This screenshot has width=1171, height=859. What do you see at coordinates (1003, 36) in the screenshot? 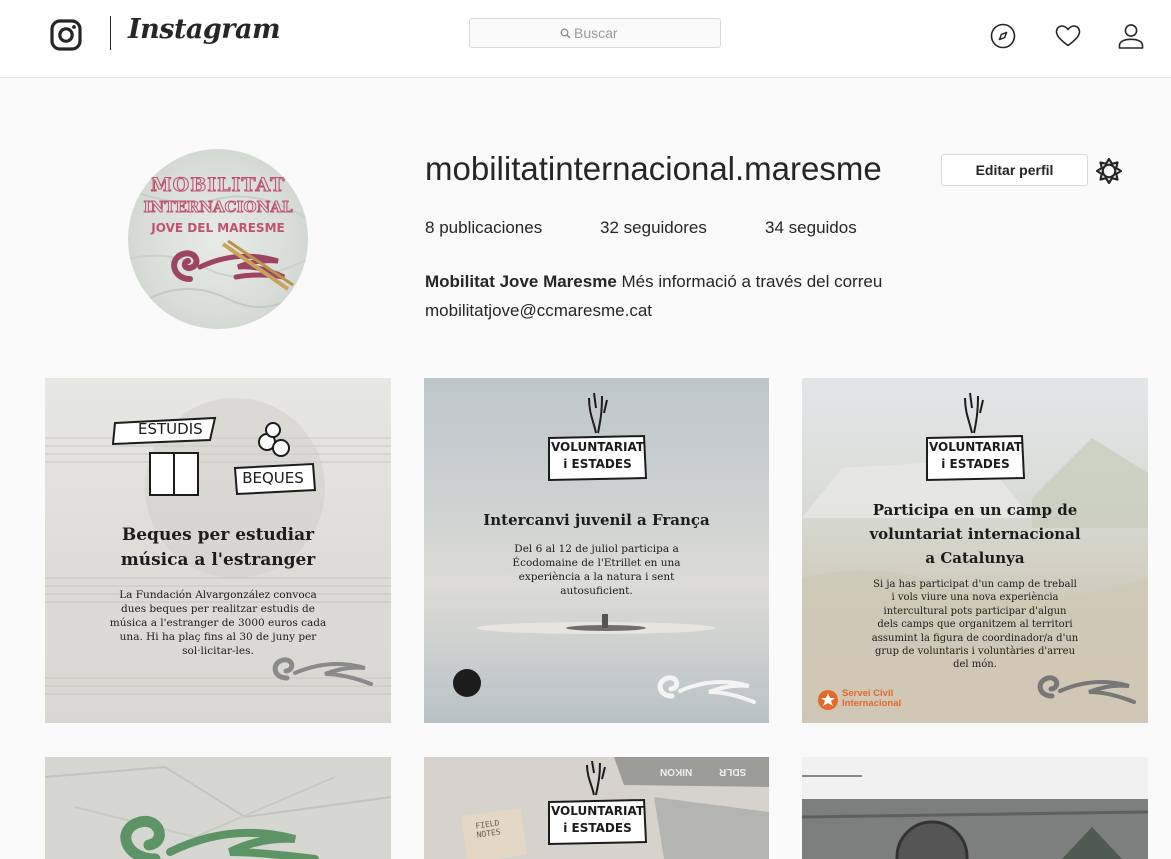
I see `compass-icon` at bounding box center [1003, 36].